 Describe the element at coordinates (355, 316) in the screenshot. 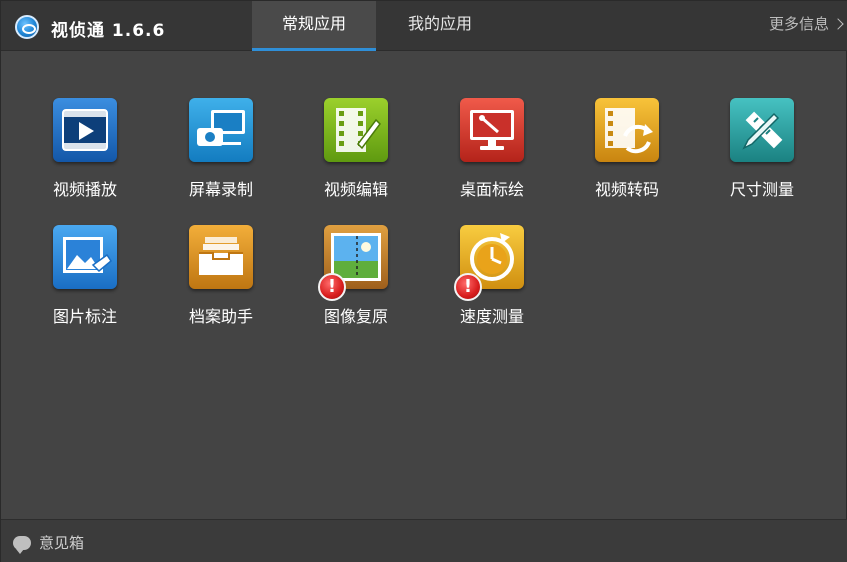

I see `app-label: 图像复原` at that location.